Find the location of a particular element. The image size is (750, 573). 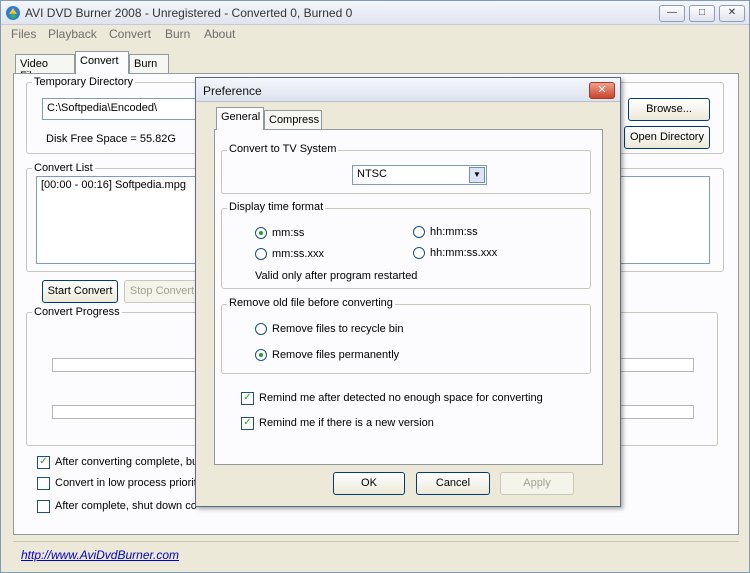

dialog-title: Preference is located at coordinates (232, 91).